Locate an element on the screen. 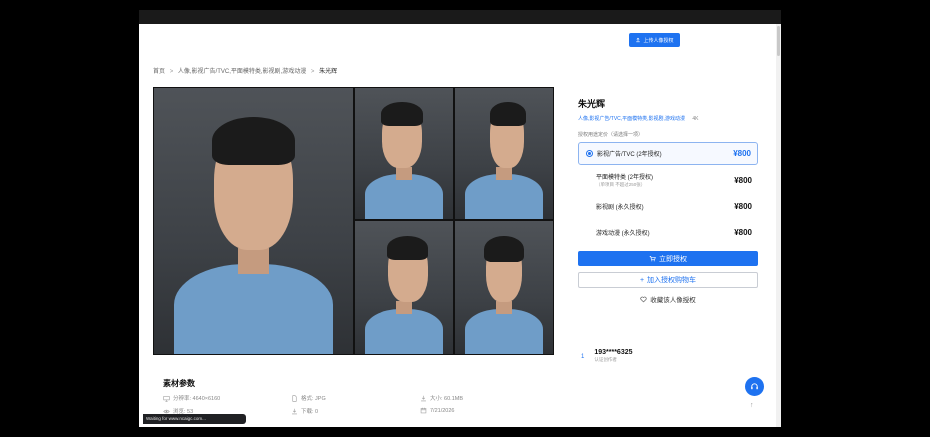 The height and width of the screenshot is (437, 930). breadcrumb: 首页 > 人像,影视广告/TVC,平面模特类,影视剧,游戏动漫 > 朱光辉 is located at coordinates (245, 70).